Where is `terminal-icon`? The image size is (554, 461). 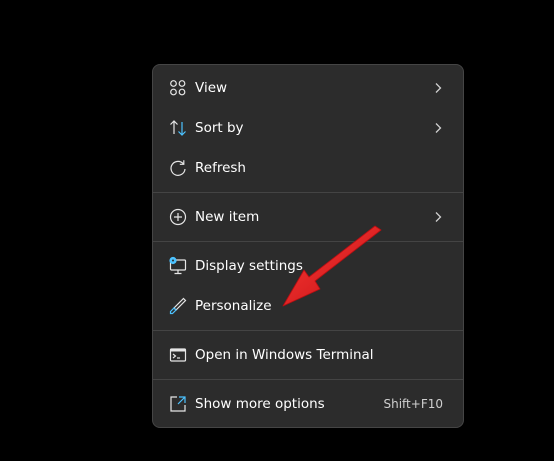
terminal-icon is located at coordinates (178, 355).